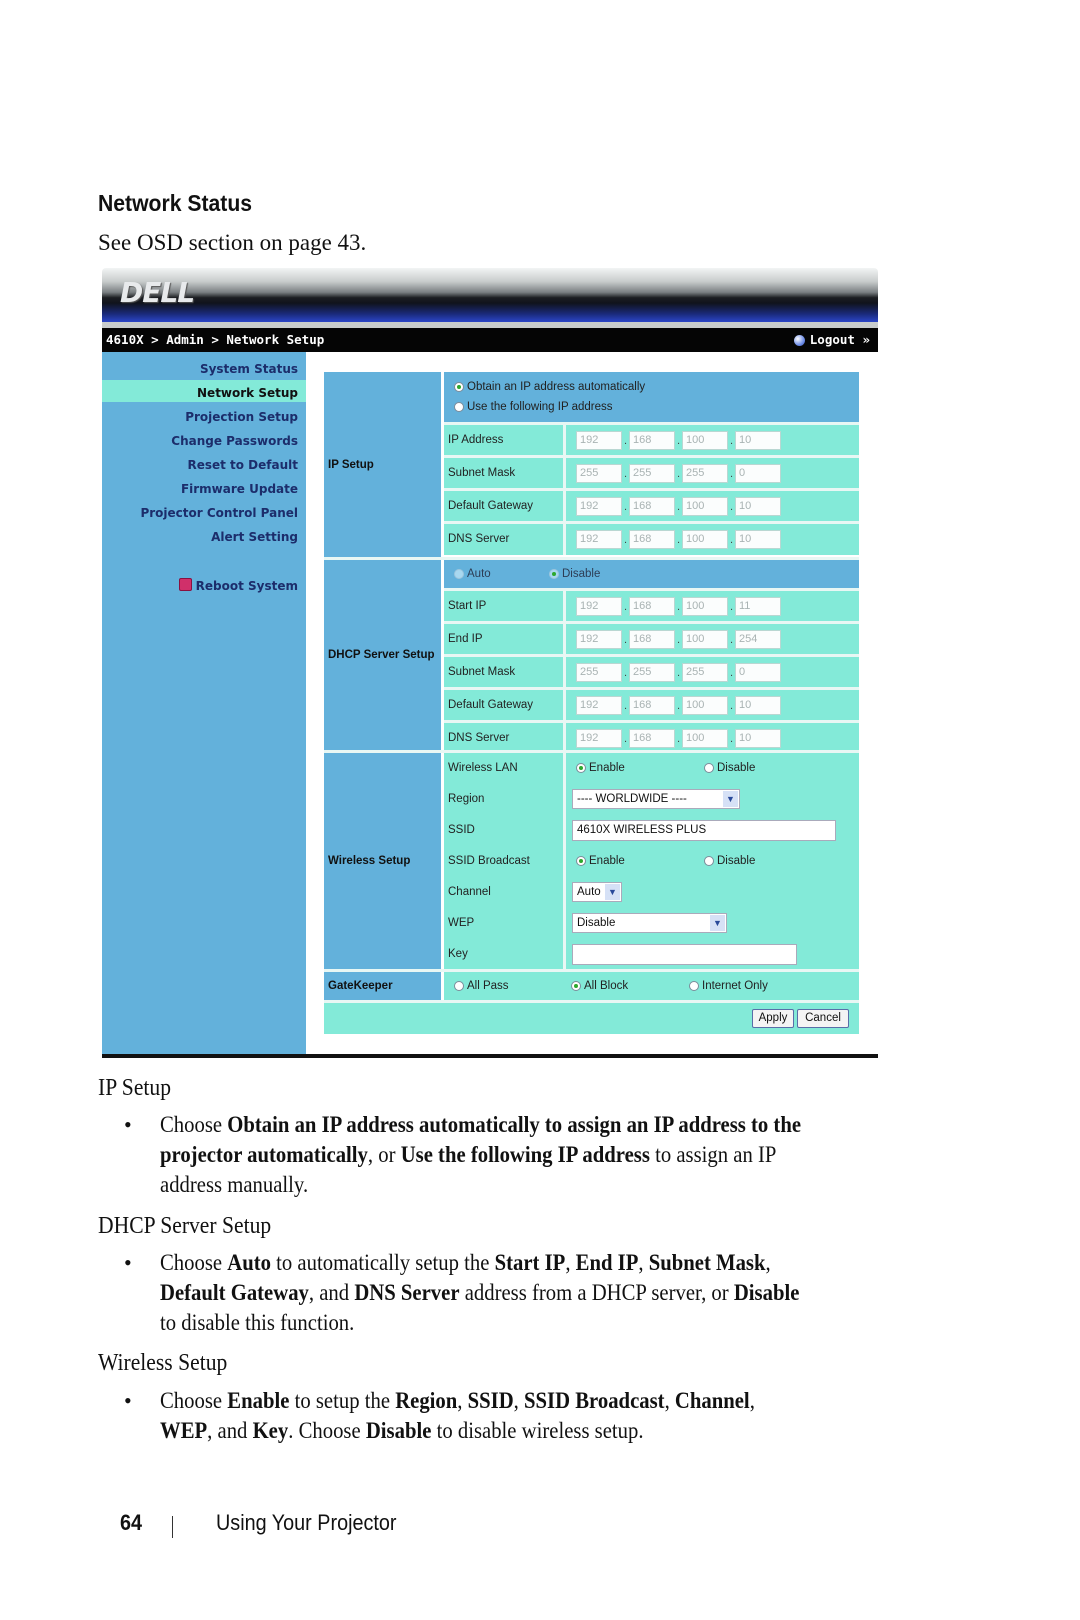 The image size is (1080, 1620). Describe the element at coordinates (597, 892) in the screenshot. I see `channel-select: Auto ▼` at that location.